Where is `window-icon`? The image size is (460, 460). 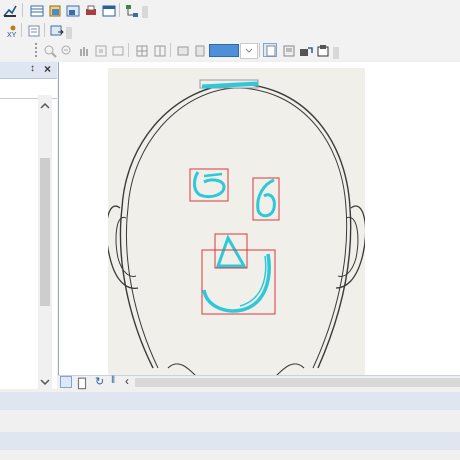
window-icon is located at coordinates (108, 10).